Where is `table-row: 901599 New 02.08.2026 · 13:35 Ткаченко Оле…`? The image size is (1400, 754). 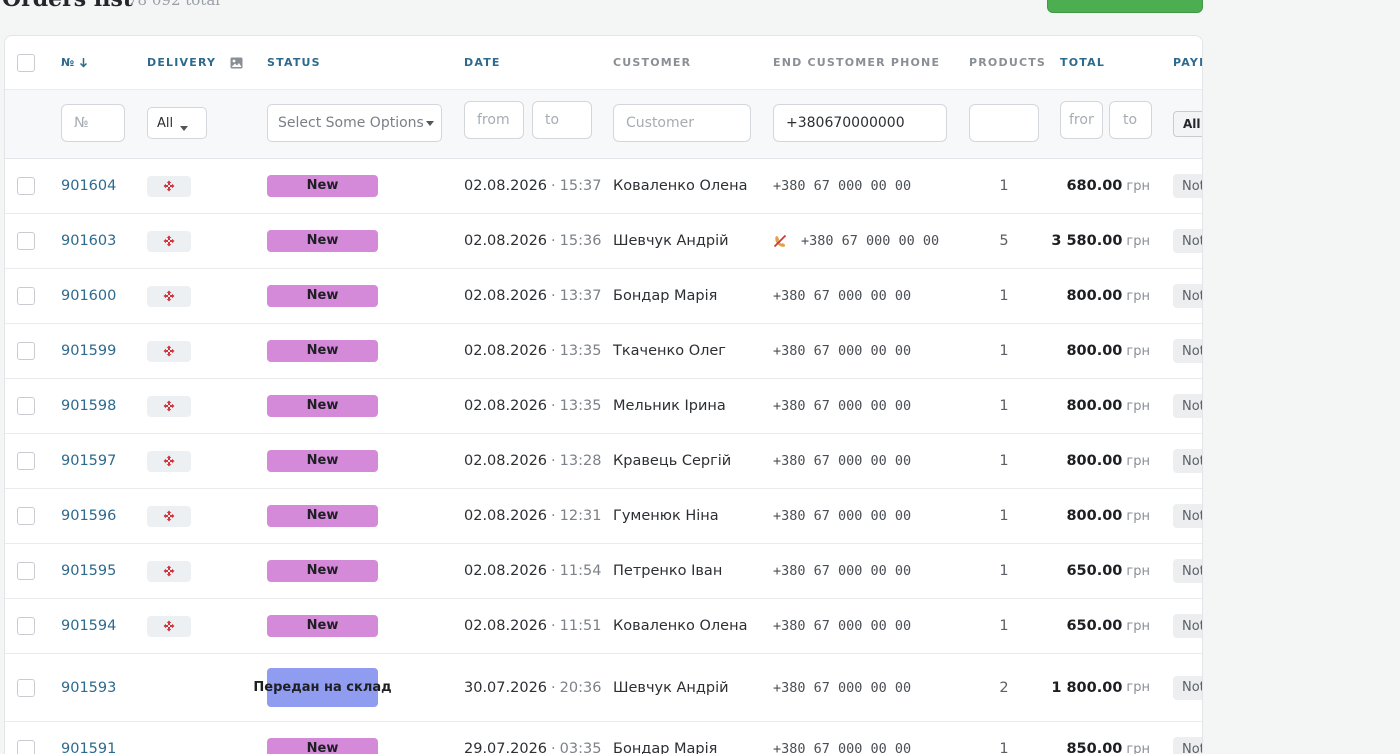
table-row: 901599 New 02.08.2026 · 13:35 Ткаченко Оле… is located at coordinates (603, 351).